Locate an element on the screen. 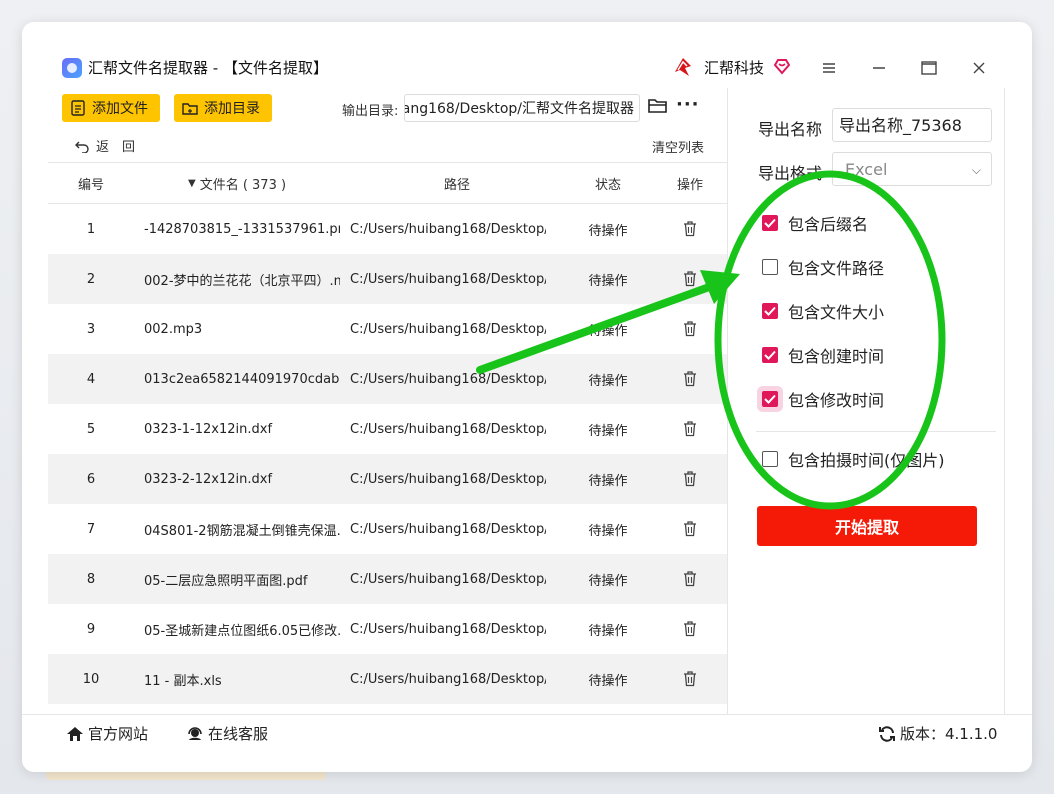  add-directory-label: 添加目录 is located at coordinates (232, 109).